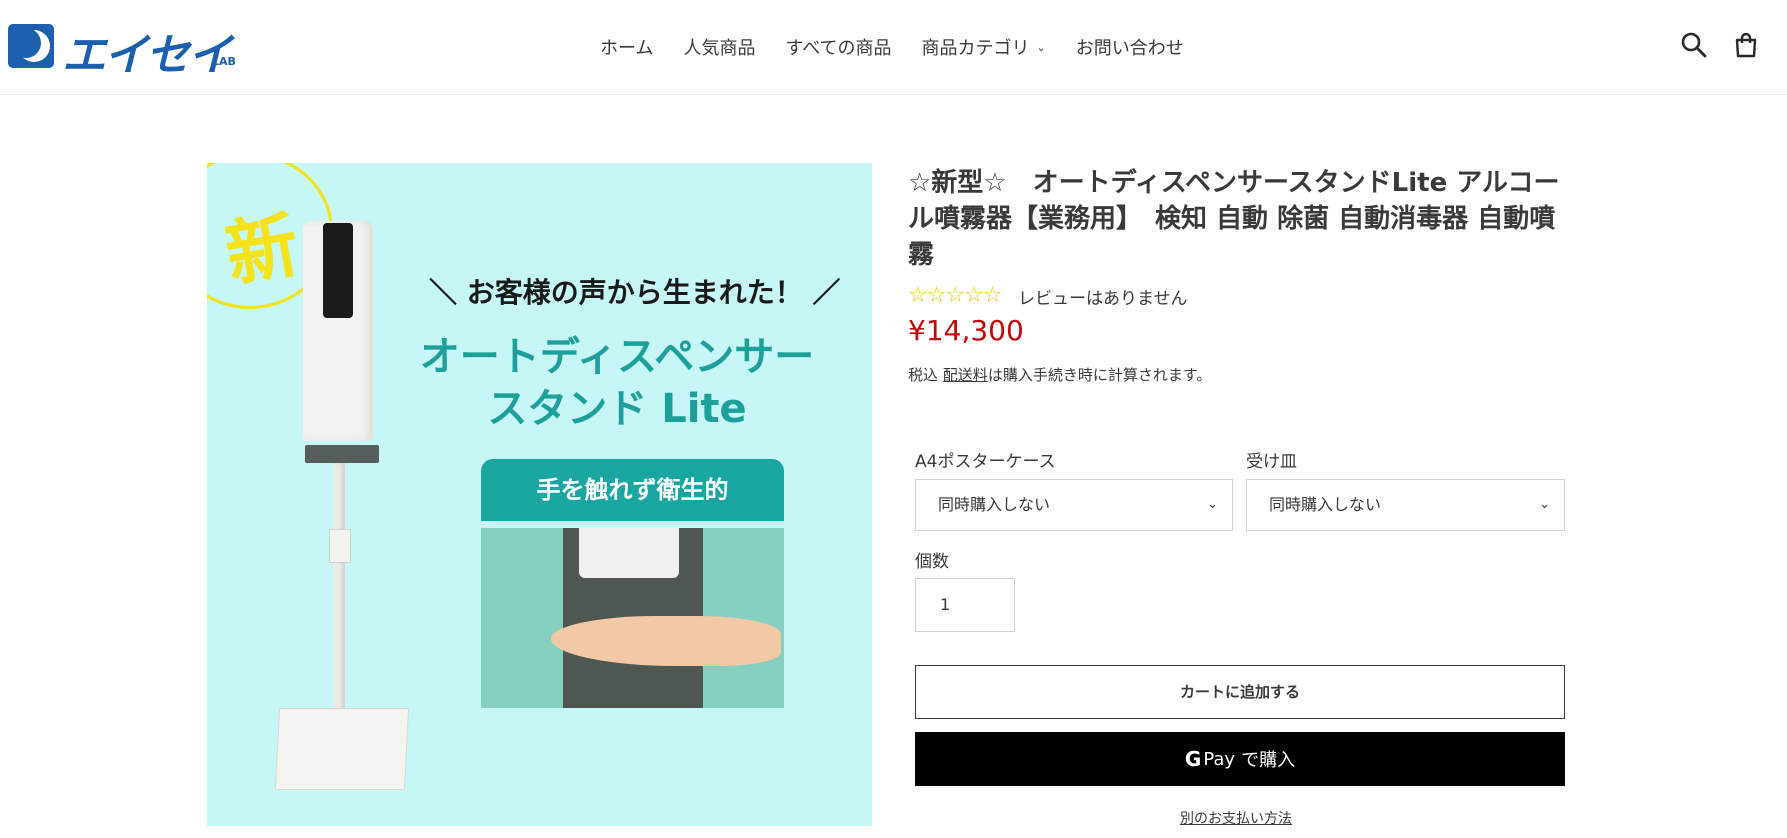 The image size is (1787, 838). What do you see at coordinates (147, 55) in the screenshot?
I see `logo-text: エイセイ` at bounding box center [147, 55].